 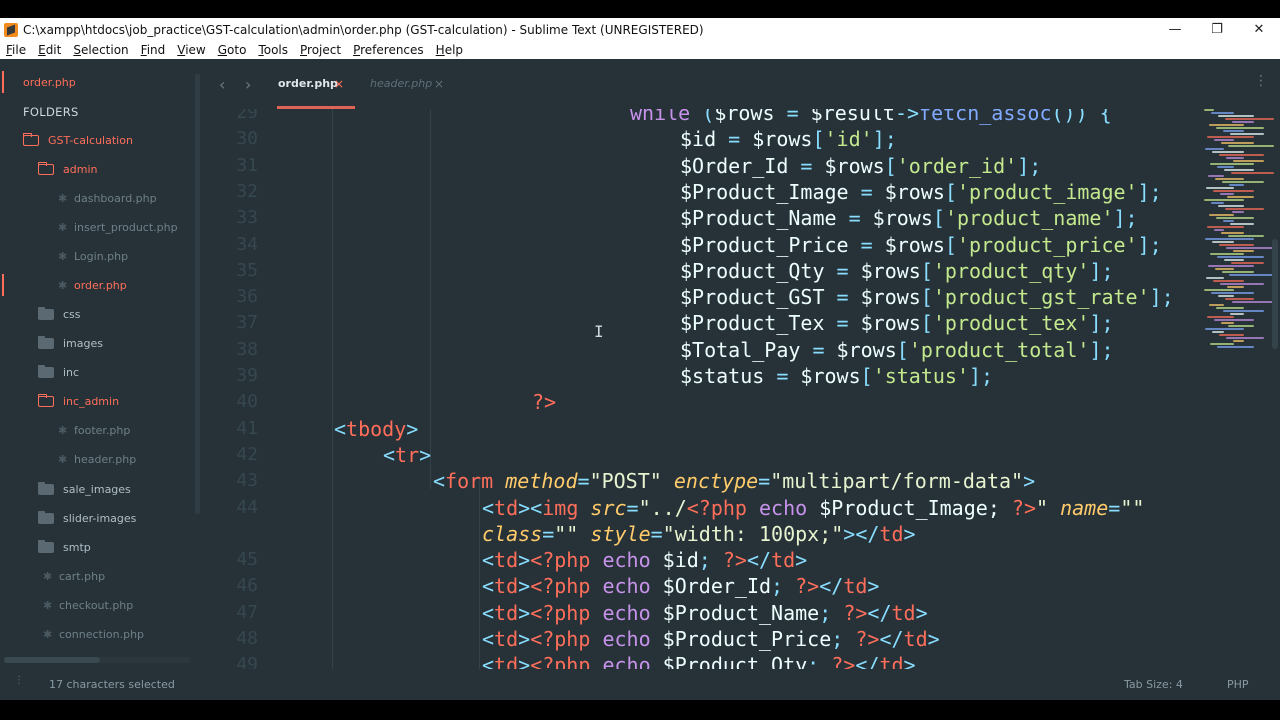 I want to click on file-dashboard-php: ✱ dashboard.php, so click(x=107, y=198).